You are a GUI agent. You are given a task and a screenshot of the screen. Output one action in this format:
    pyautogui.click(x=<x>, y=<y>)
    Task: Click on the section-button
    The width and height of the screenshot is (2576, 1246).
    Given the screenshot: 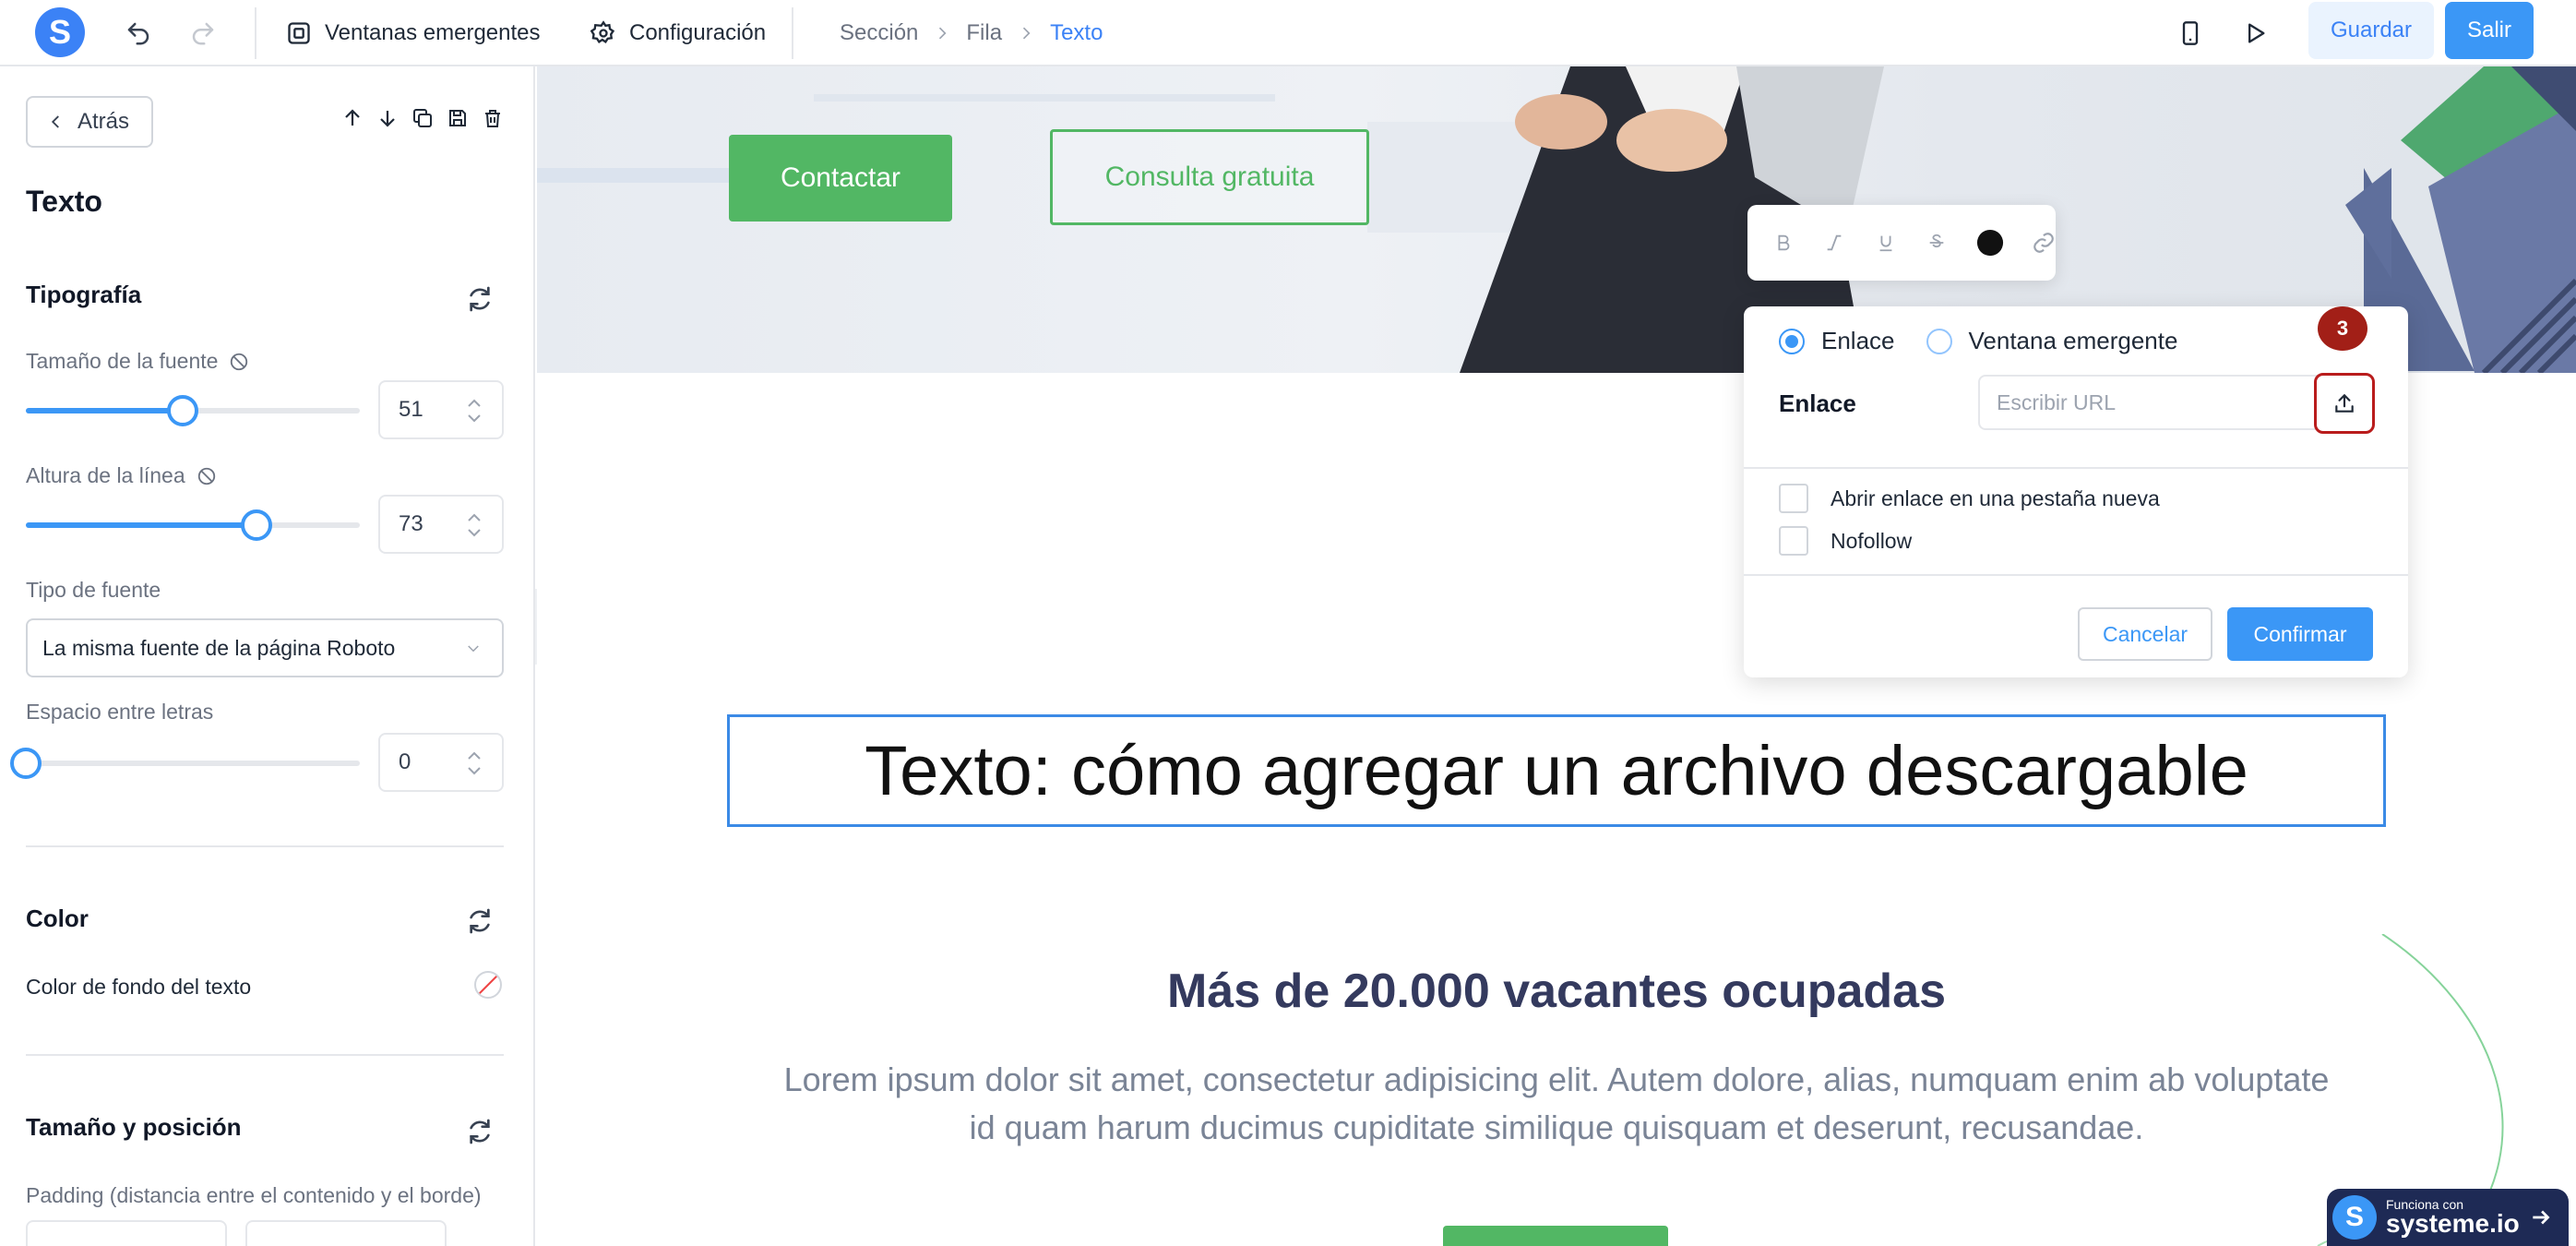 What is the action you would take?
    pyautogui.click(x=1555, y=1236)
    